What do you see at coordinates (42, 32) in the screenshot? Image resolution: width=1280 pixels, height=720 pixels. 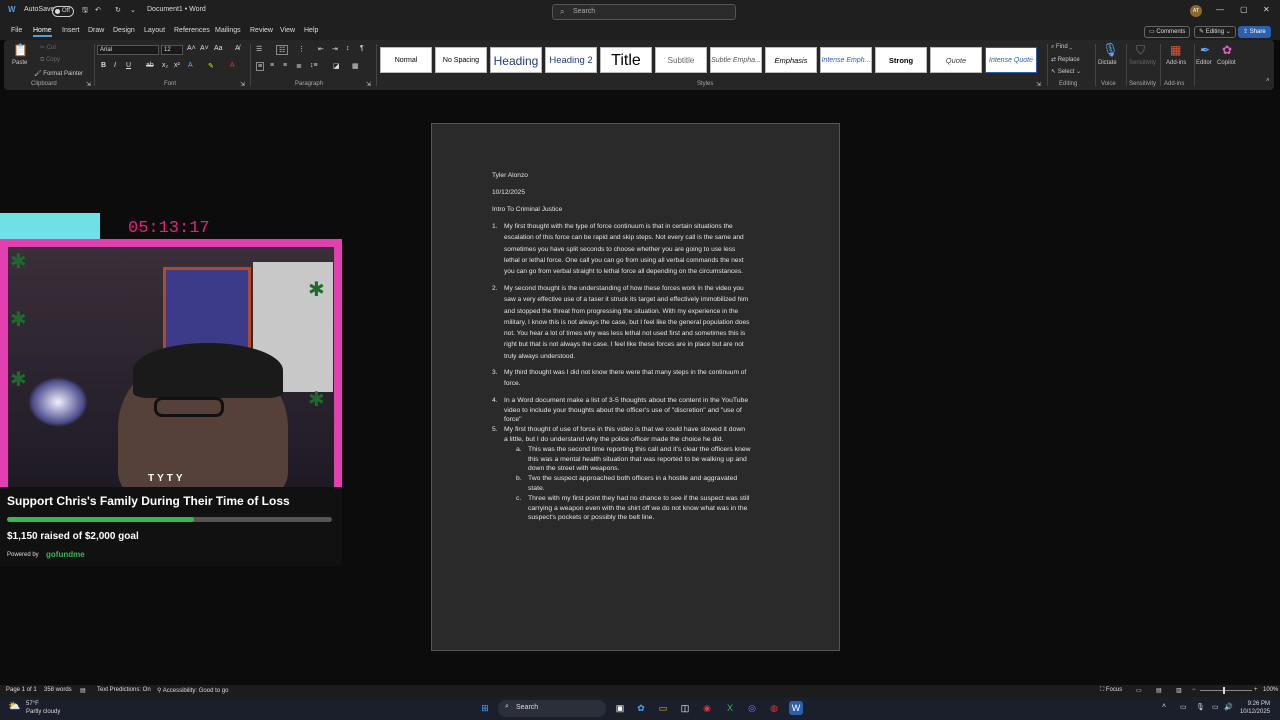 I see `tab-home: Home` at bounding box center [42, 32].